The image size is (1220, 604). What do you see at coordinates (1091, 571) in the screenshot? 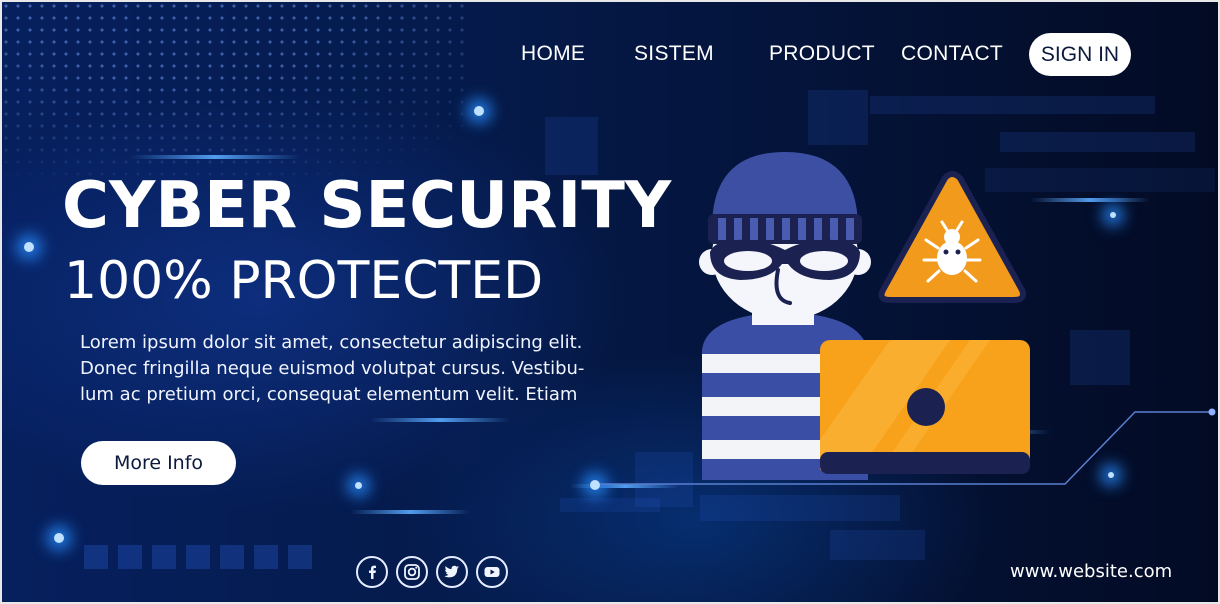
I see `website-url: www.website.com` at bounding box center [1091, 571].